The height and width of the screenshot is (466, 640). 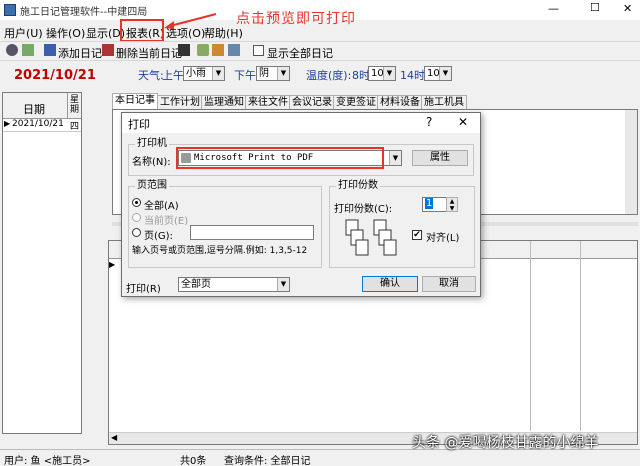 I want to click on tab-supervision: 监理通知, so click(x=224, y=102).